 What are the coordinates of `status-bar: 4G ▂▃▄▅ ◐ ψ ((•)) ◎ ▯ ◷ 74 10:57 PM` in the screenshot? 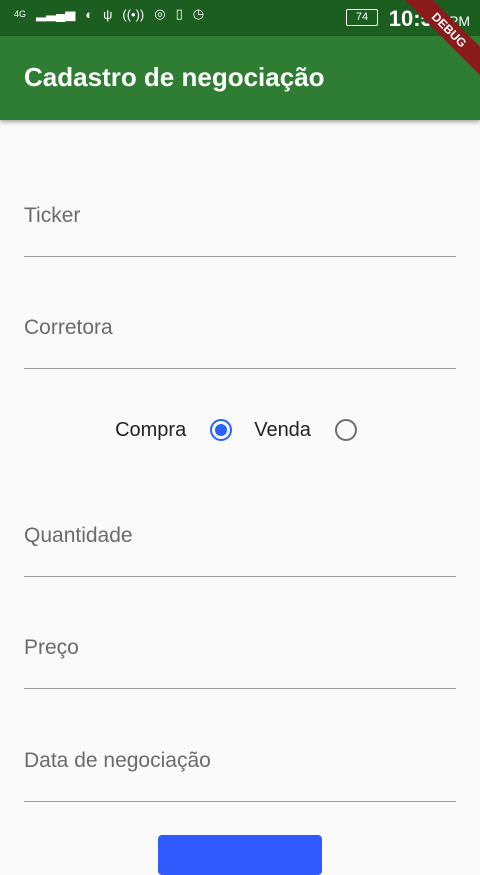 It's located at (240, 18).